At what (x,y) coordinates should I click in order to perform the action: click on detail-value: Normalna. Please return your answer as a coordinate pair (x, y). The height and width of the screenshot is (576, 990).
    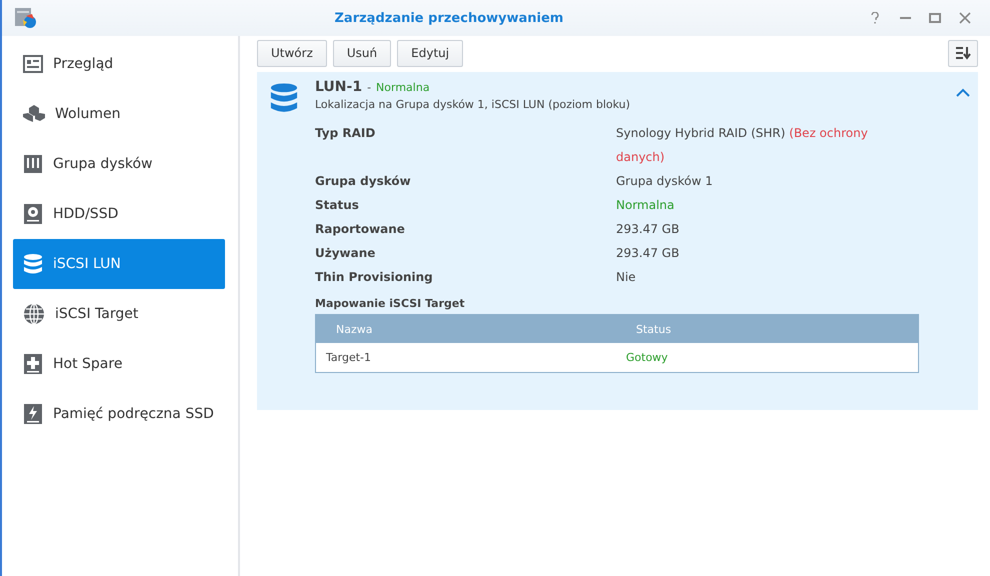
    Looking at the image, I should click on (646, 205).